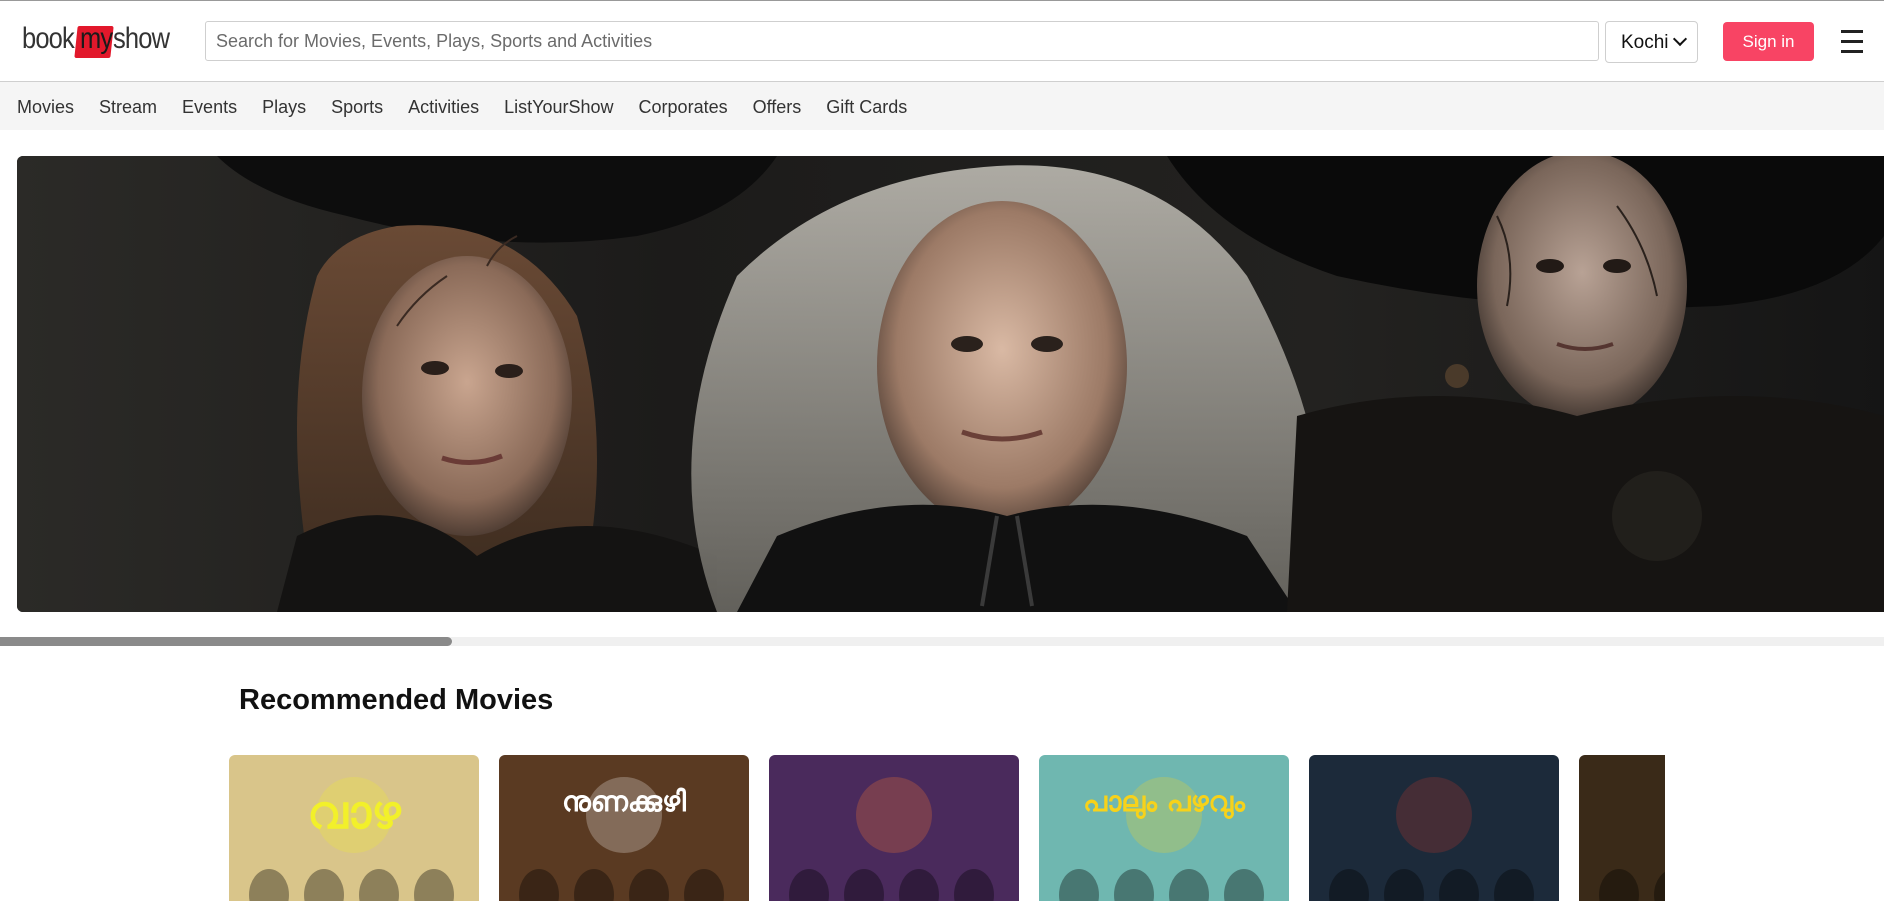 This screenshot has width=1884, height=901. I want to click on bookmyshow-logo: book my show, so click(97, 40).